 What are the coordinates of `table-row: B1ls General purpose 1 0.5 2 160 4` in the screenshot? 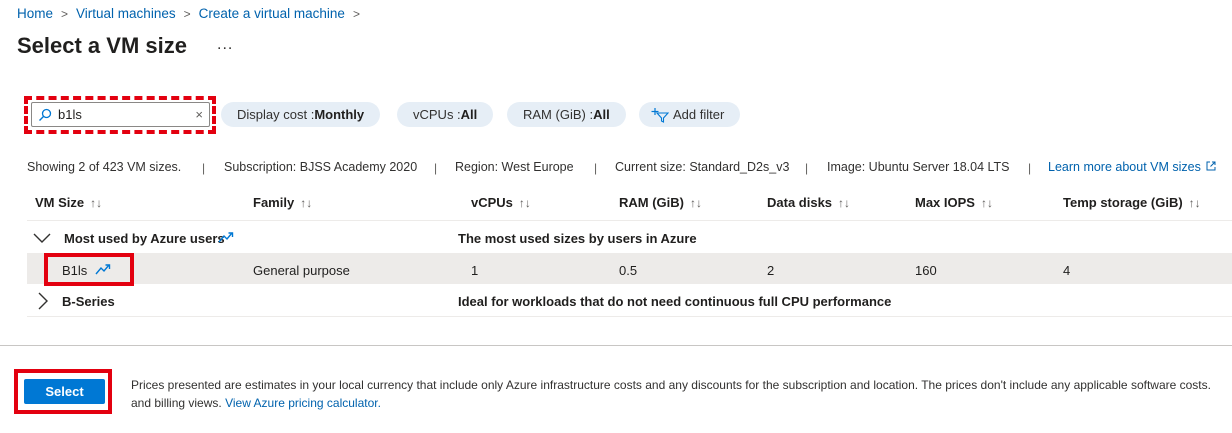 It's located at (629, 269).